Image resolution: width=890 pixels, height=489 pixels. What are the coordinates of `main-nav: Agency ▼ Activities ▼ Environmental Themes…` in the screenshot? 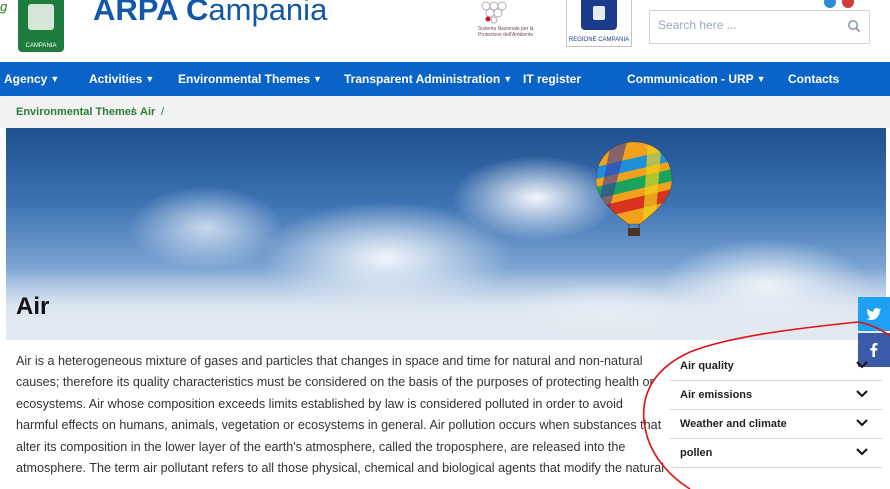 It's located at (445, 79).